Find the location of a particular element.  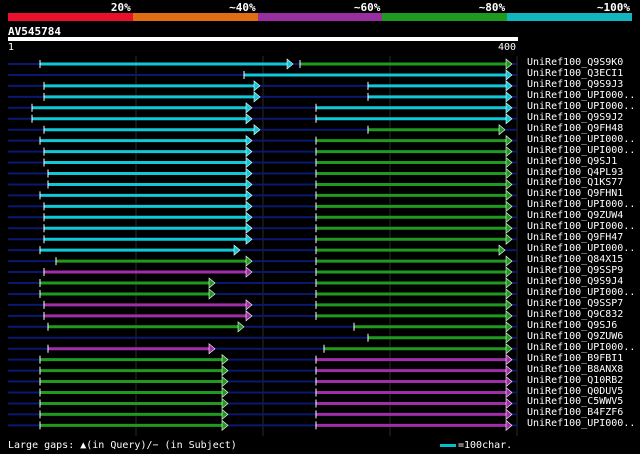

hit-label: UniRef100_Q84X15 is located at coordinates (575, 259).